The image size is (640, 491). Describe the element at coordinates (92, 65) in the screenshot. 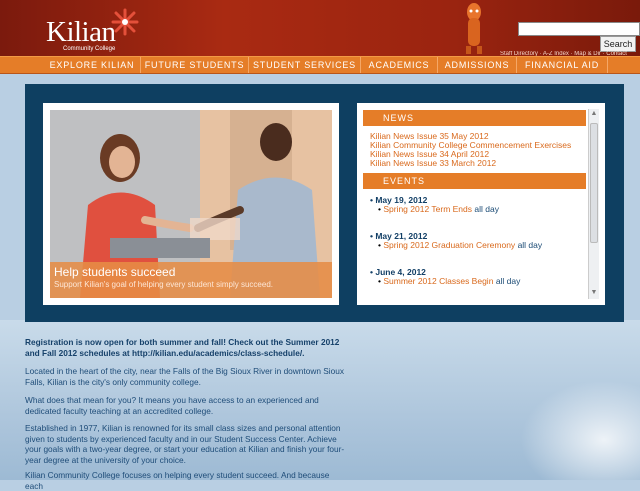

I see `nav-explore-kilian: EXPLORE KILIAN` at that location.